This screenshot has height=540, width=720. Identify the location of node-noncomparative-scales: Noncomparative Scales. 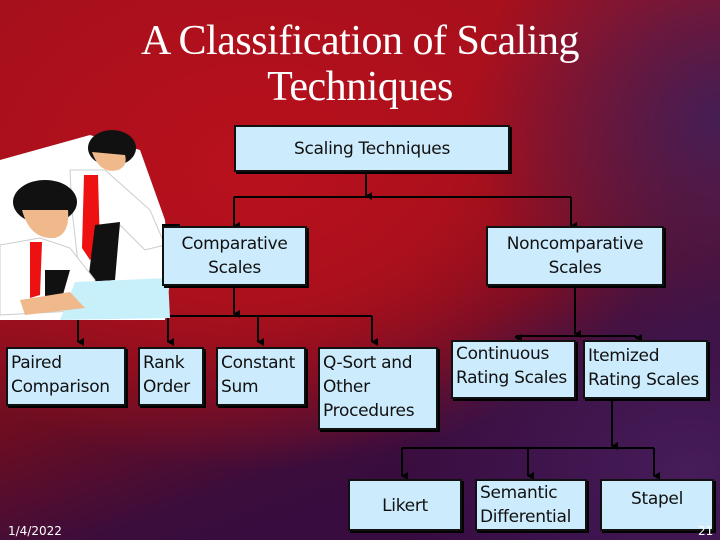
(575, 256).